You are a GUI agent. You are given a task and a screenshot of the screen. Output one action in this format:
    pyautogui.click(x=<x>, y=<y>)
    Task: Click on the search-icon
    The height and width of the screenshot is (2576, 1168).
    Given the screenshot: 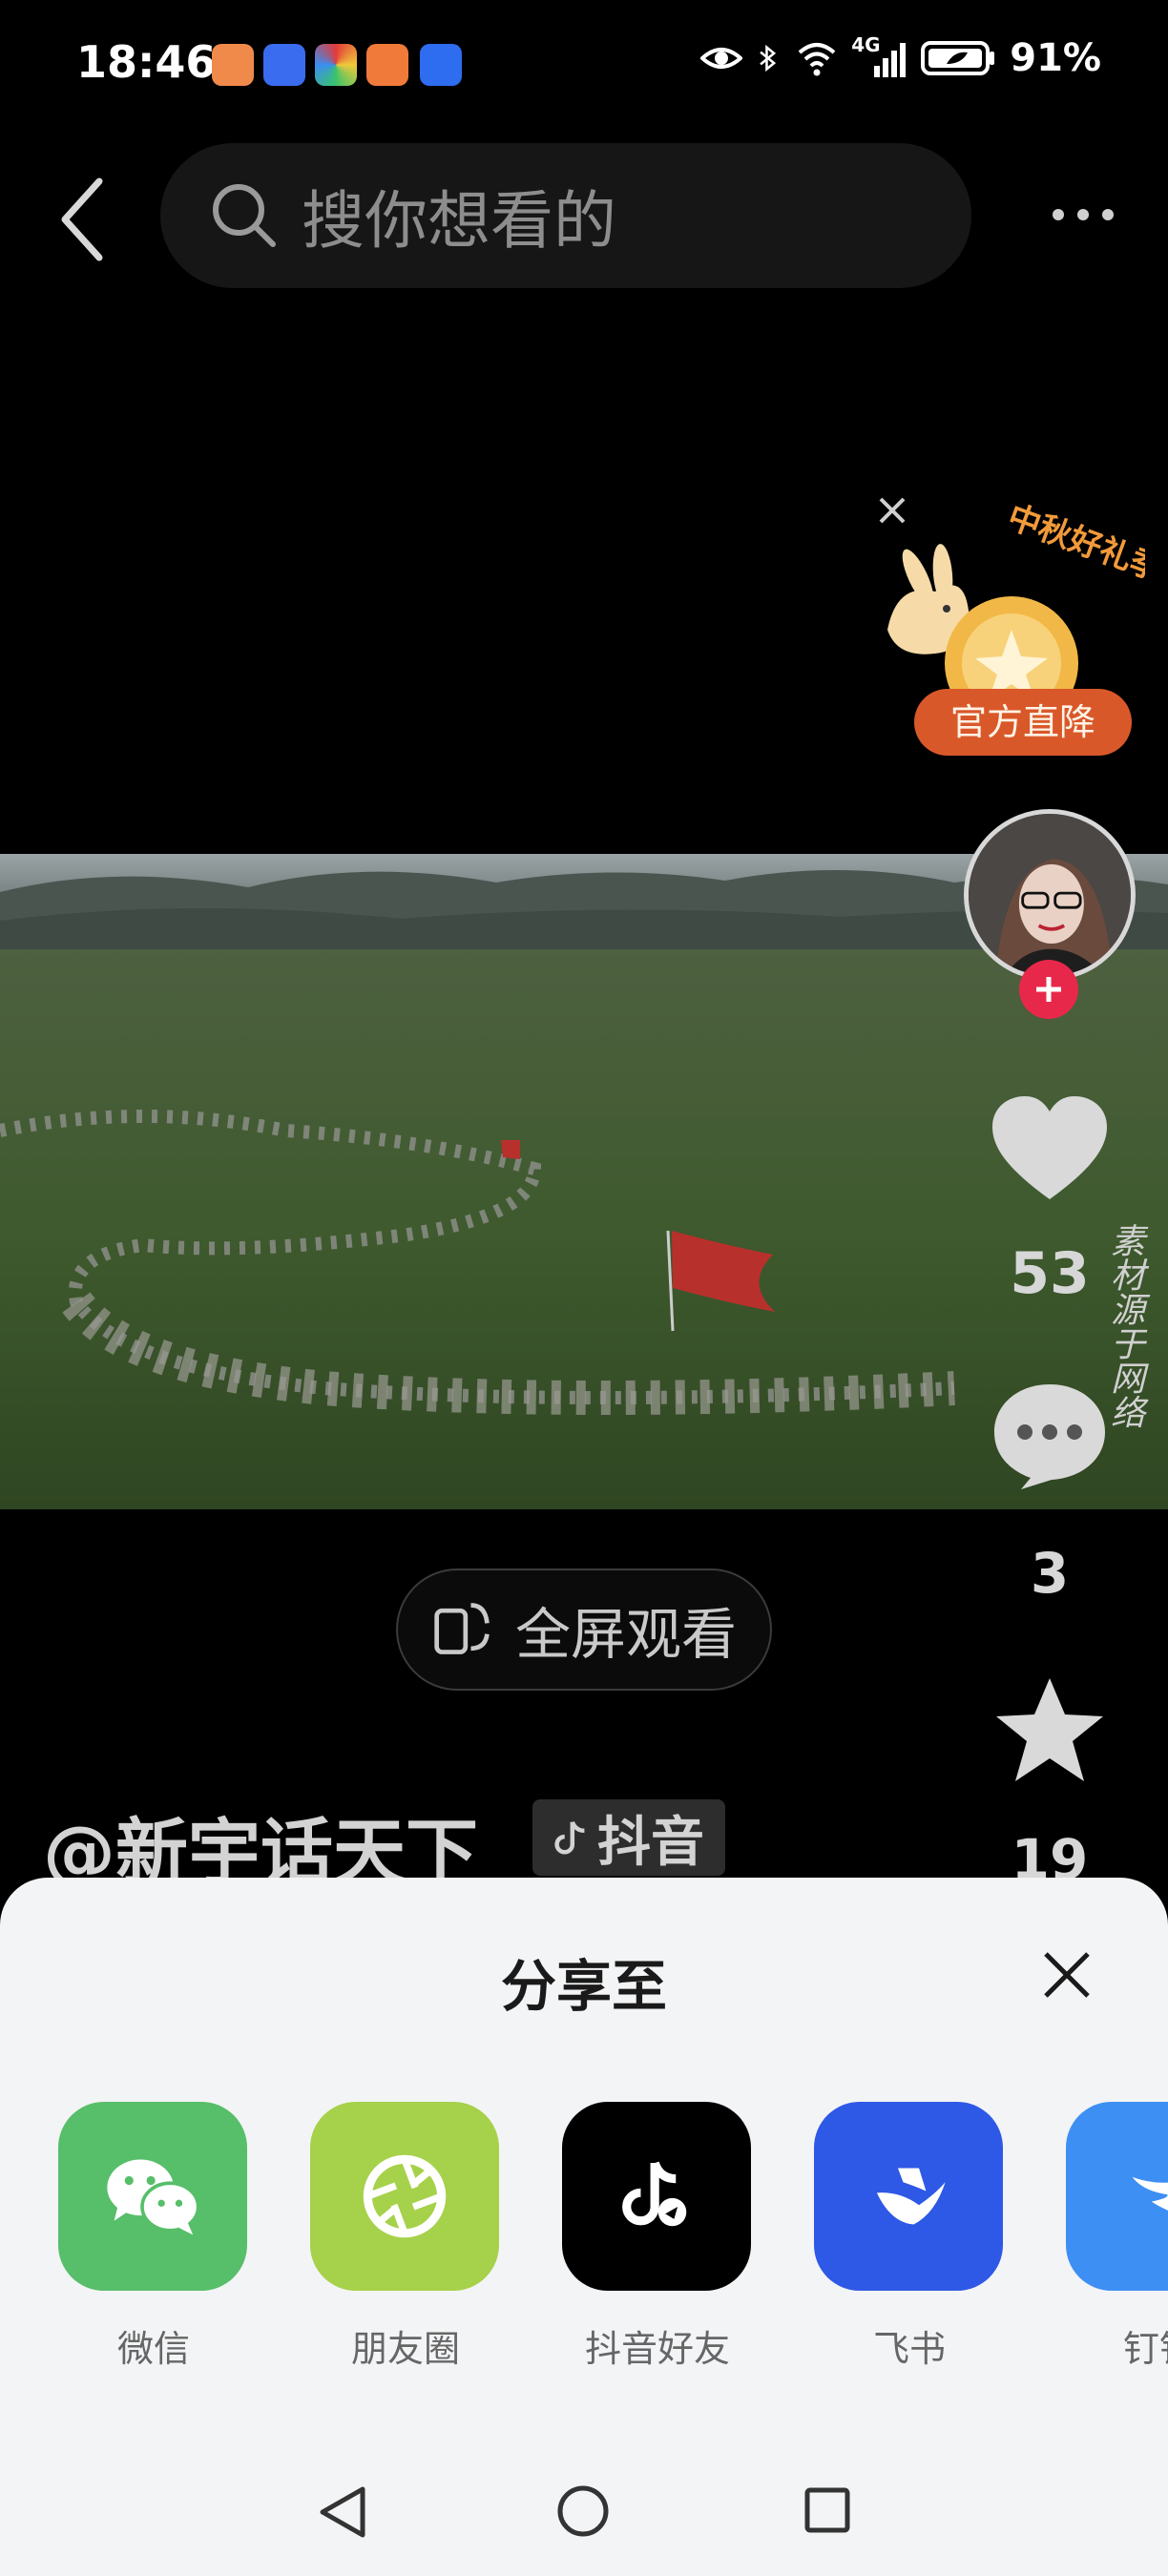 What is the action you would take?
    pyautogui.click(x=244, y=215)
    